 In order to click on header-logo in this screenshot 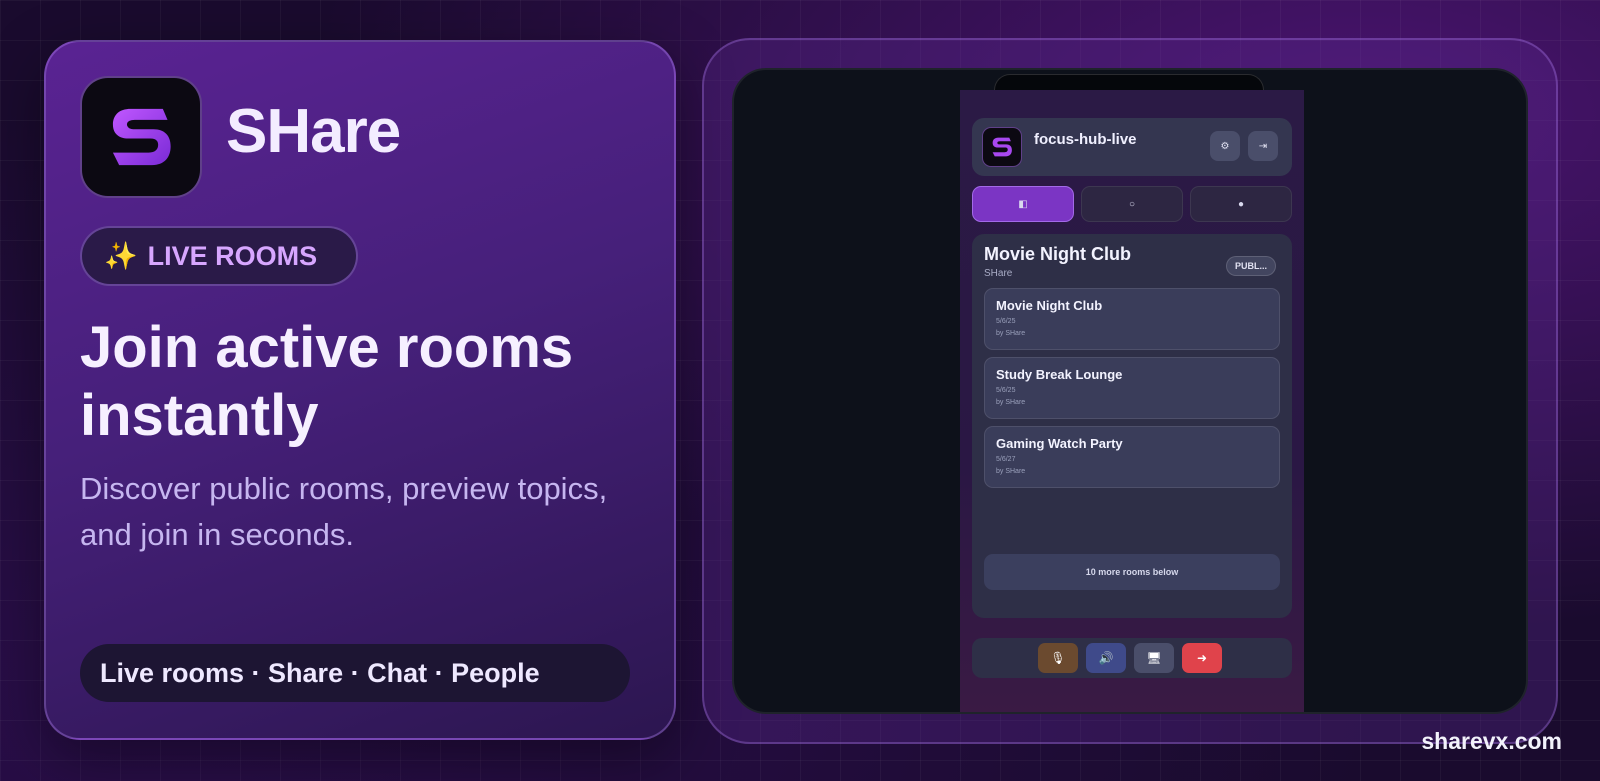, I will do `click(1002, 147)`.